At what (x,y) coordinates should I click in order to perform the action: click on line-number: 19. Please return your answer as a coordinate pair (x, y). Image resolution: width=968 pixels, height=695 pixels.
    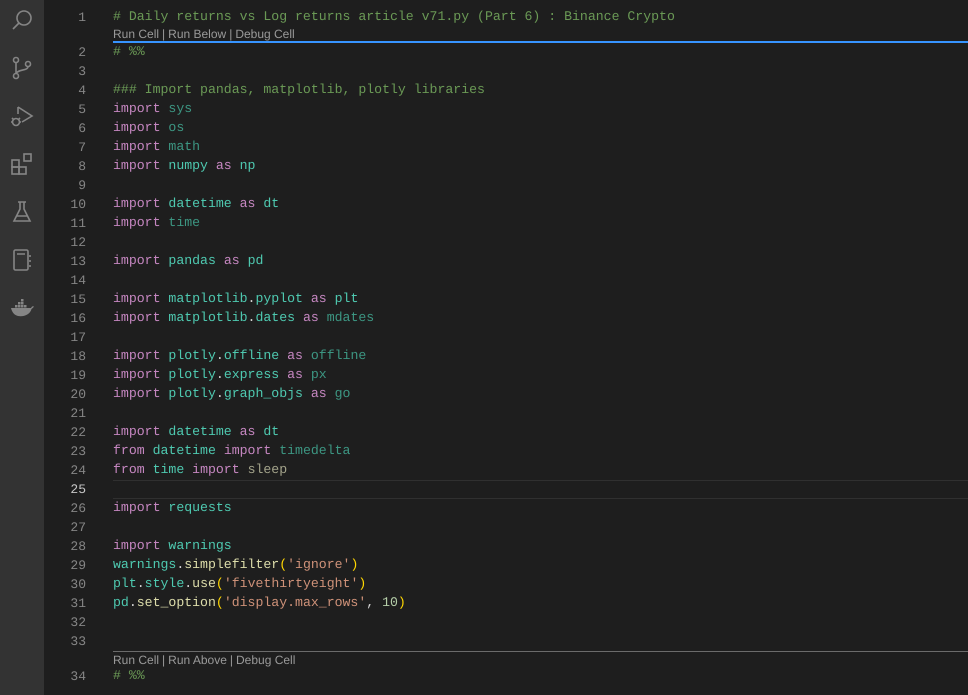
    Looking at the image, I should click on (77, 376).